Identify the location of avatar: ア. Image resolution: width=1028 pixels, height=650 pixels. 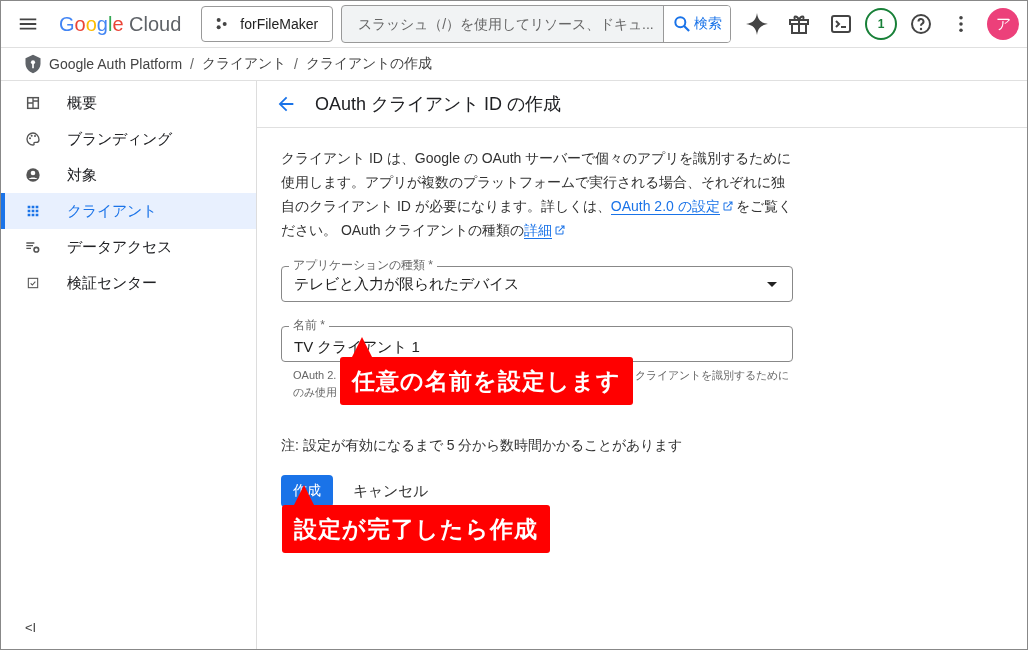
(1003, 24).